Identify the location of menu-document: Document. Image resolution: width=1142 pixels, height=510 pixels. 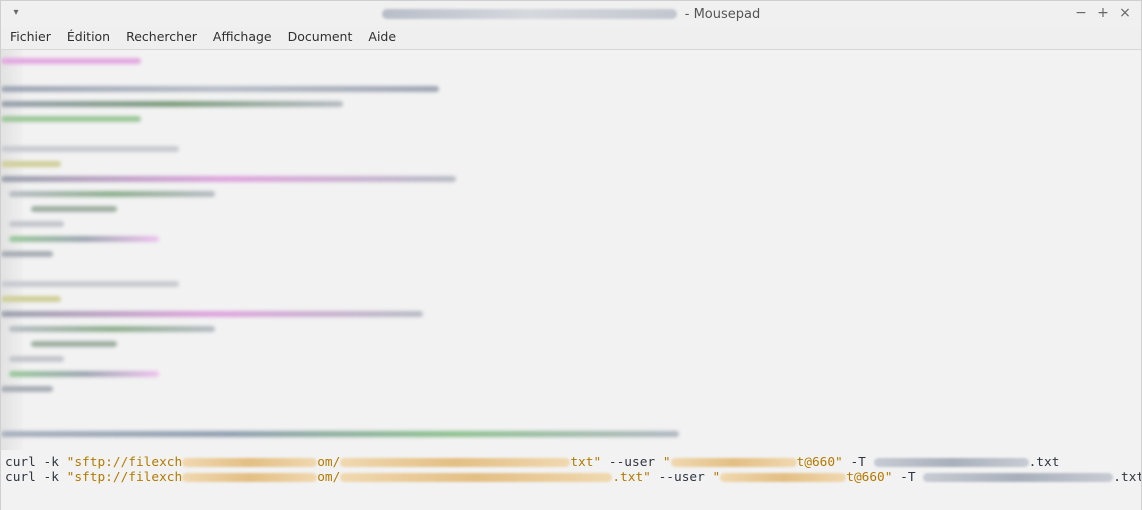
(320, 37).